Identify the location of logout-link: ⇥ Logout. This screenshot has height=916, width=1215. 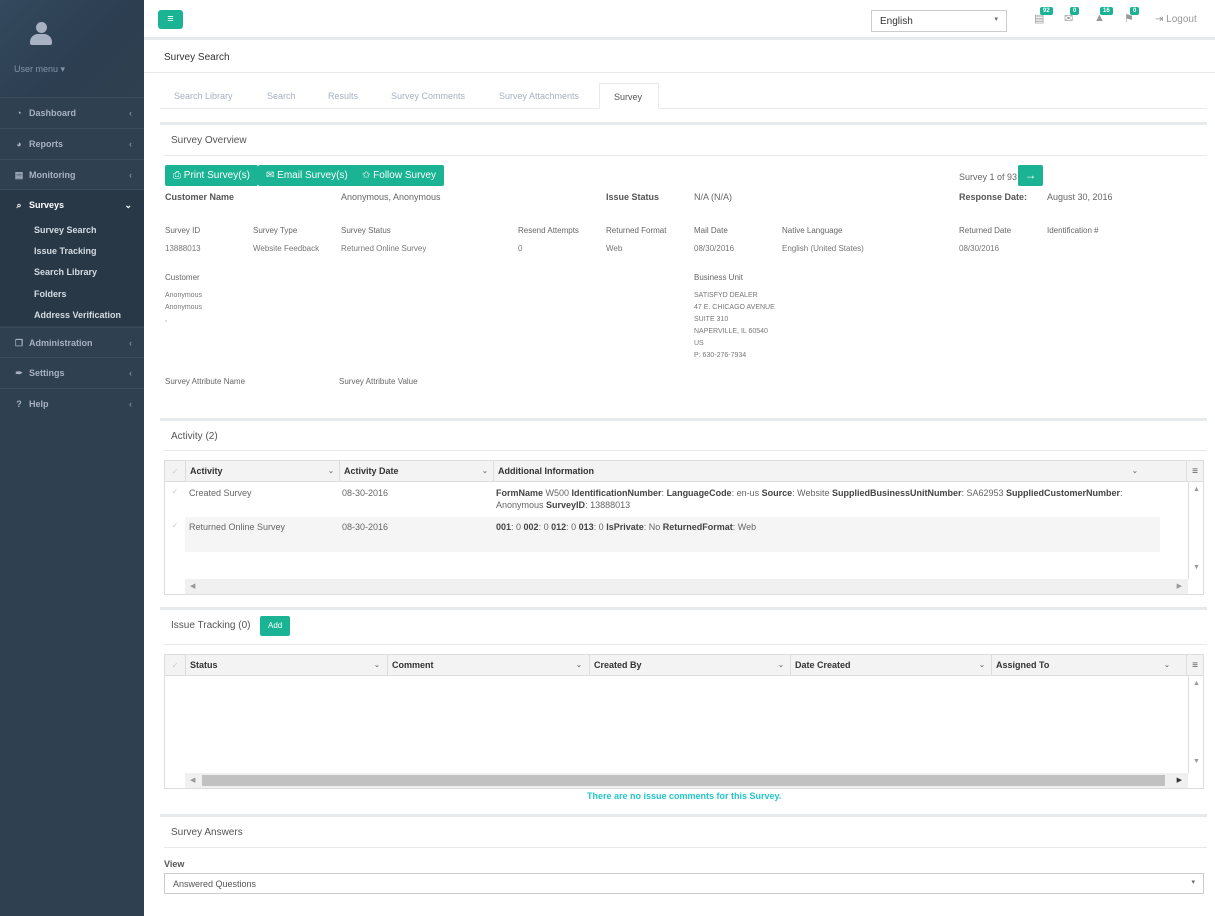
(1176, 19).